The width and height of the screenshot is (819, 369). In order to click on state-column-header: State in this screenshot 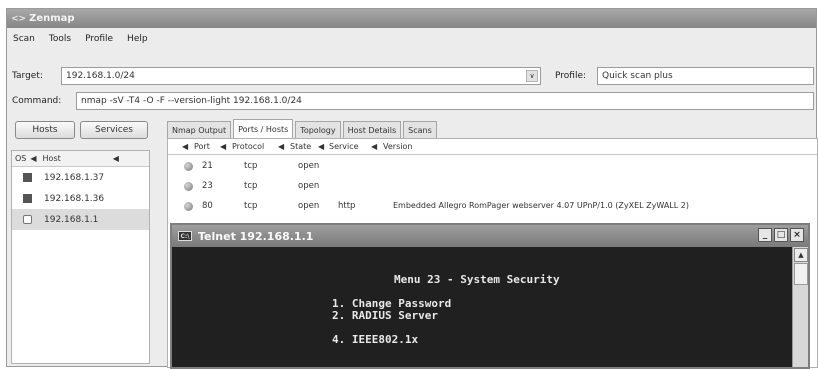, I will do `click(300, 147)`.